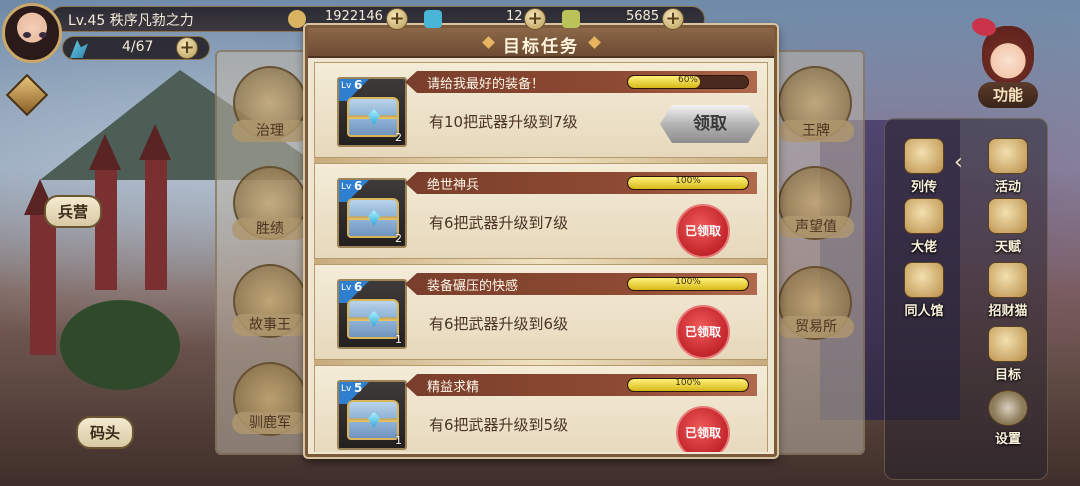  I want to click on task-description: 有6把武器升级到5级, so click(499, 425).